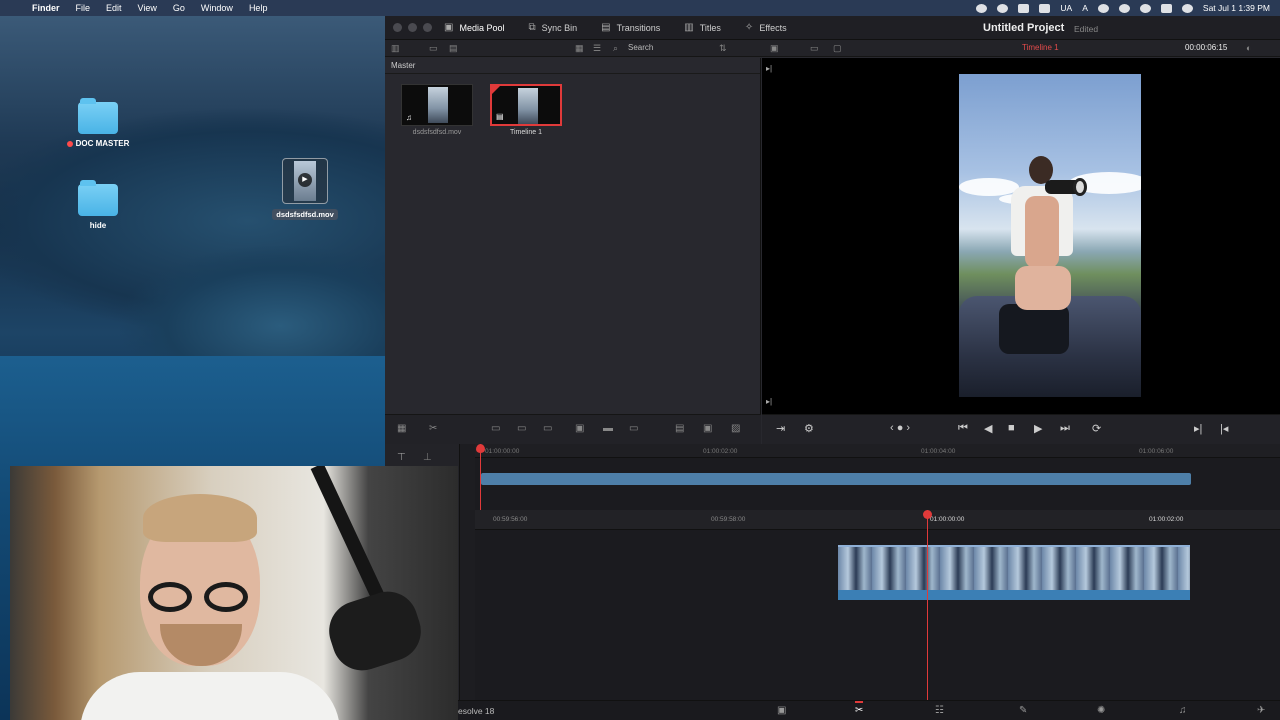 The image size is (1280, 720). Describe the element at coordinates (403, 65) in the screenshot. I see `bin-name: Master` at that location.